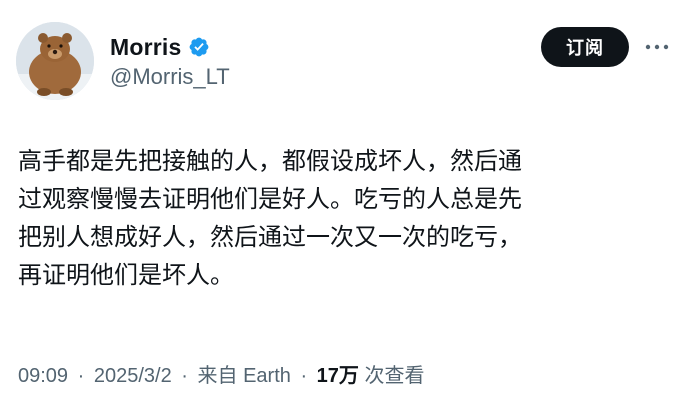 The height and width of the screenshot is (405, 690). Describe the element at coordinates (585, 47) in the screenshot. I see `subscribe-button: 订阅` at that location.